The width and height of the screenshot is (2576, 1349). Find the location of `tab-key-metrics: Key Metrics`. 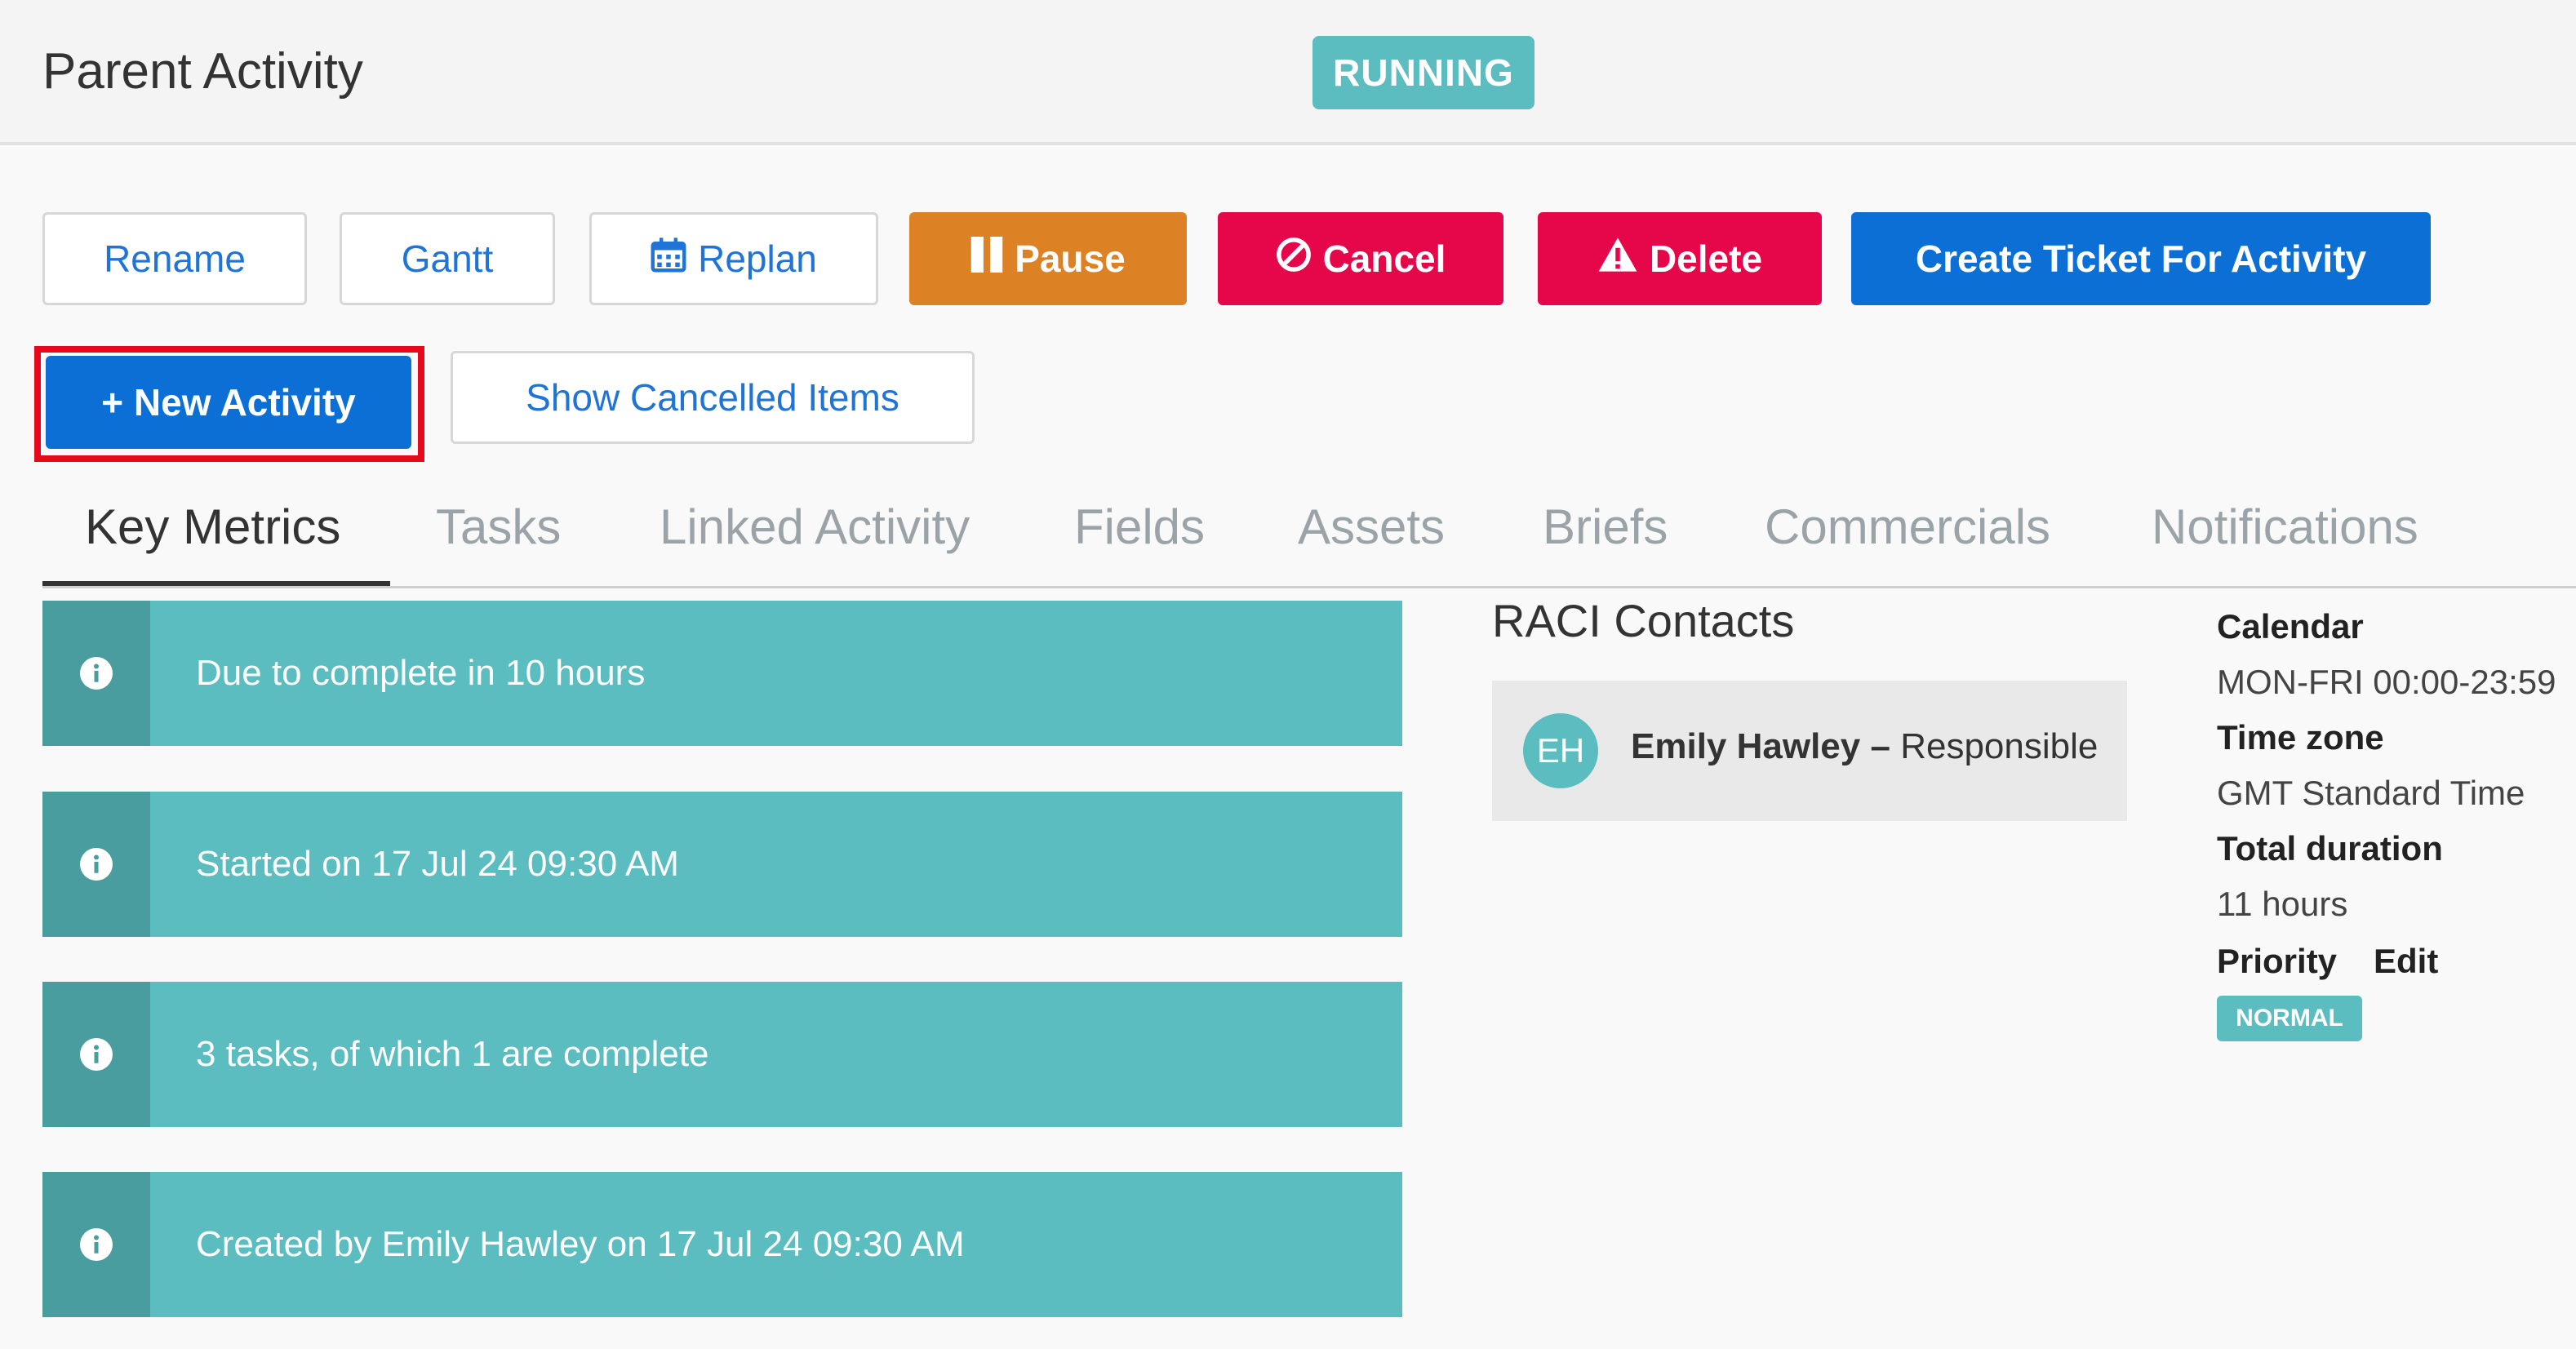

tab-key-metrics: Key Metrics is located at coordinates (212, 535).